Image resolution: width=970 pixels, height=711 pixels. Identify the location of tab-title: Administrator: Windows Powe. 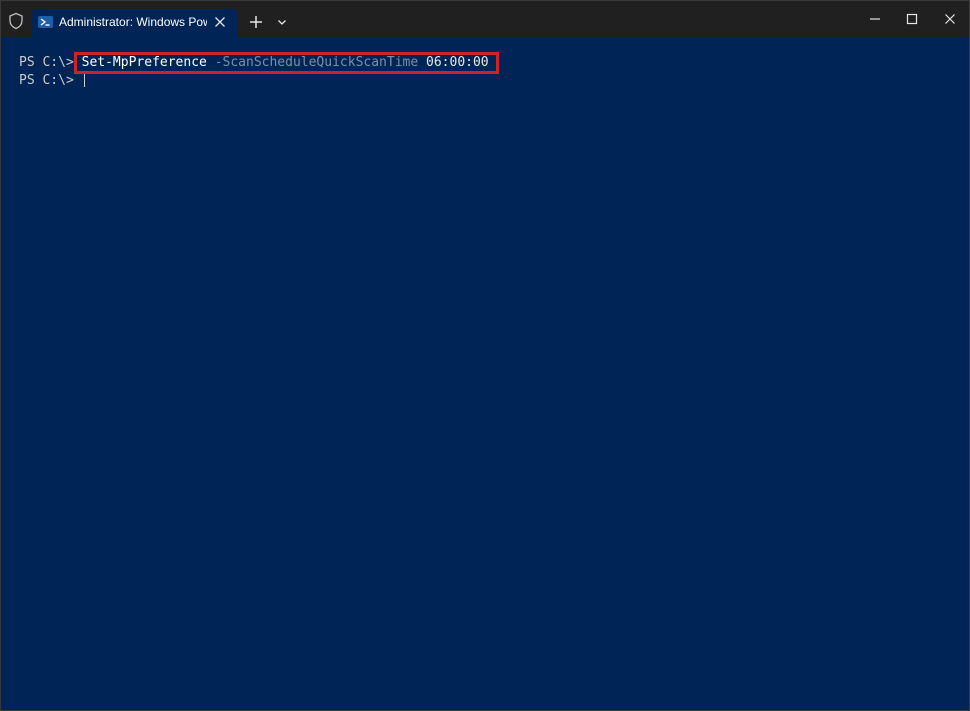
(133, 22).